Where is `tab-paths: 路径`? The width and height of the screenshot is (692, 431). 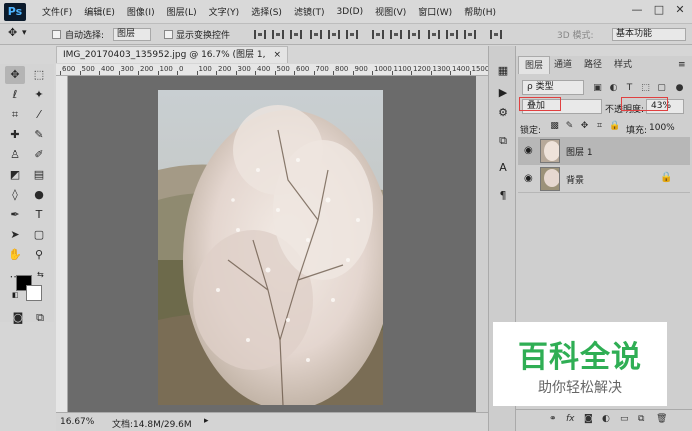
tab-paths: 路径 is located at coordinates (593, 65).